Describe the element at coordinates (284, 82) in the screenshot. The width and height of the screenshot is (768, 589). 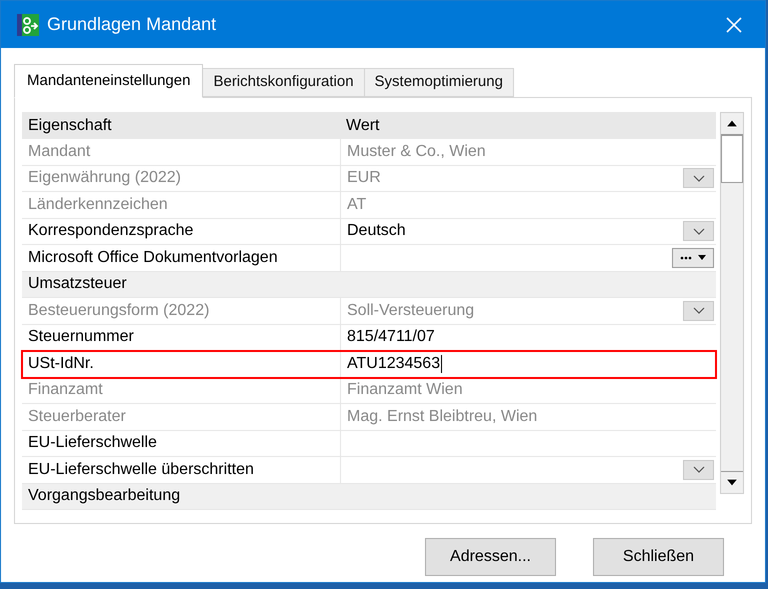
I see `tab: Berichtskonfiguration` at that location.